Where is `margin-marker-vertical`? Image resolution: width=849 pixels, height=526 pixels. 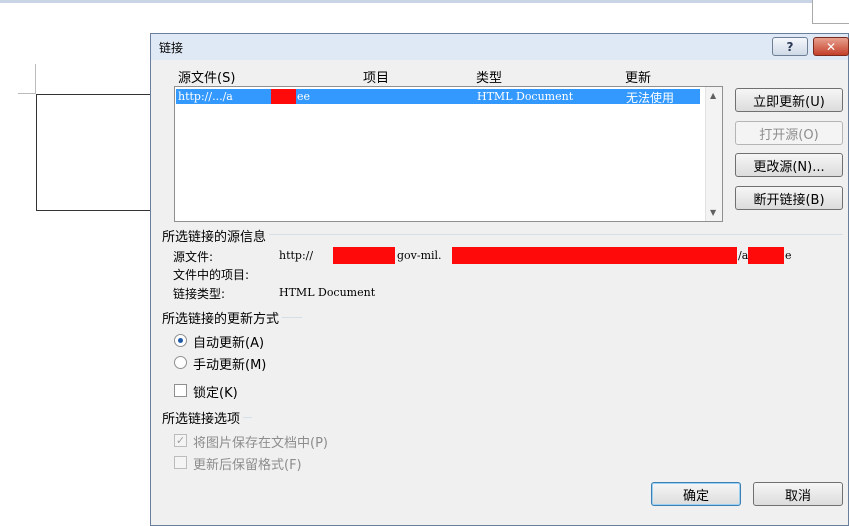
margin-marker-vertical is located at coordinates (35, 79).